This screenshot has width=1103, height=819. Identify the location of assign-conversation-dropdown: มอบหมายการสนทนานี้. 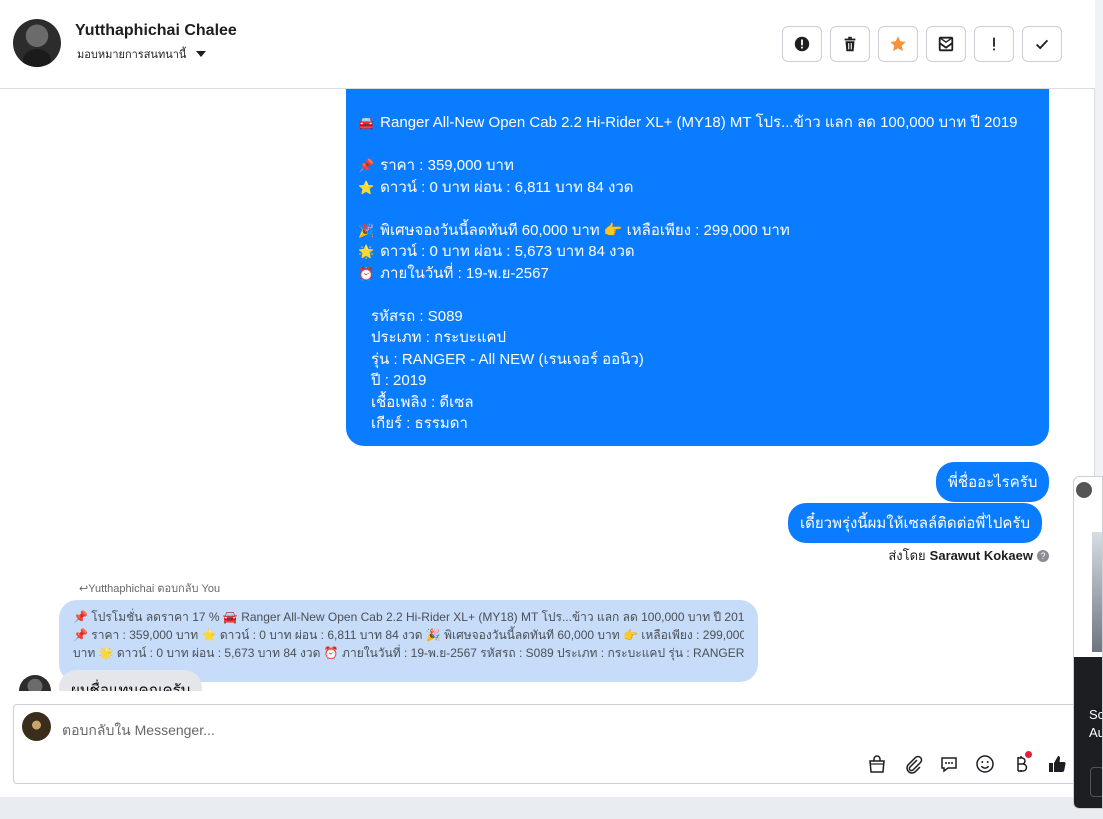
(142, 54).